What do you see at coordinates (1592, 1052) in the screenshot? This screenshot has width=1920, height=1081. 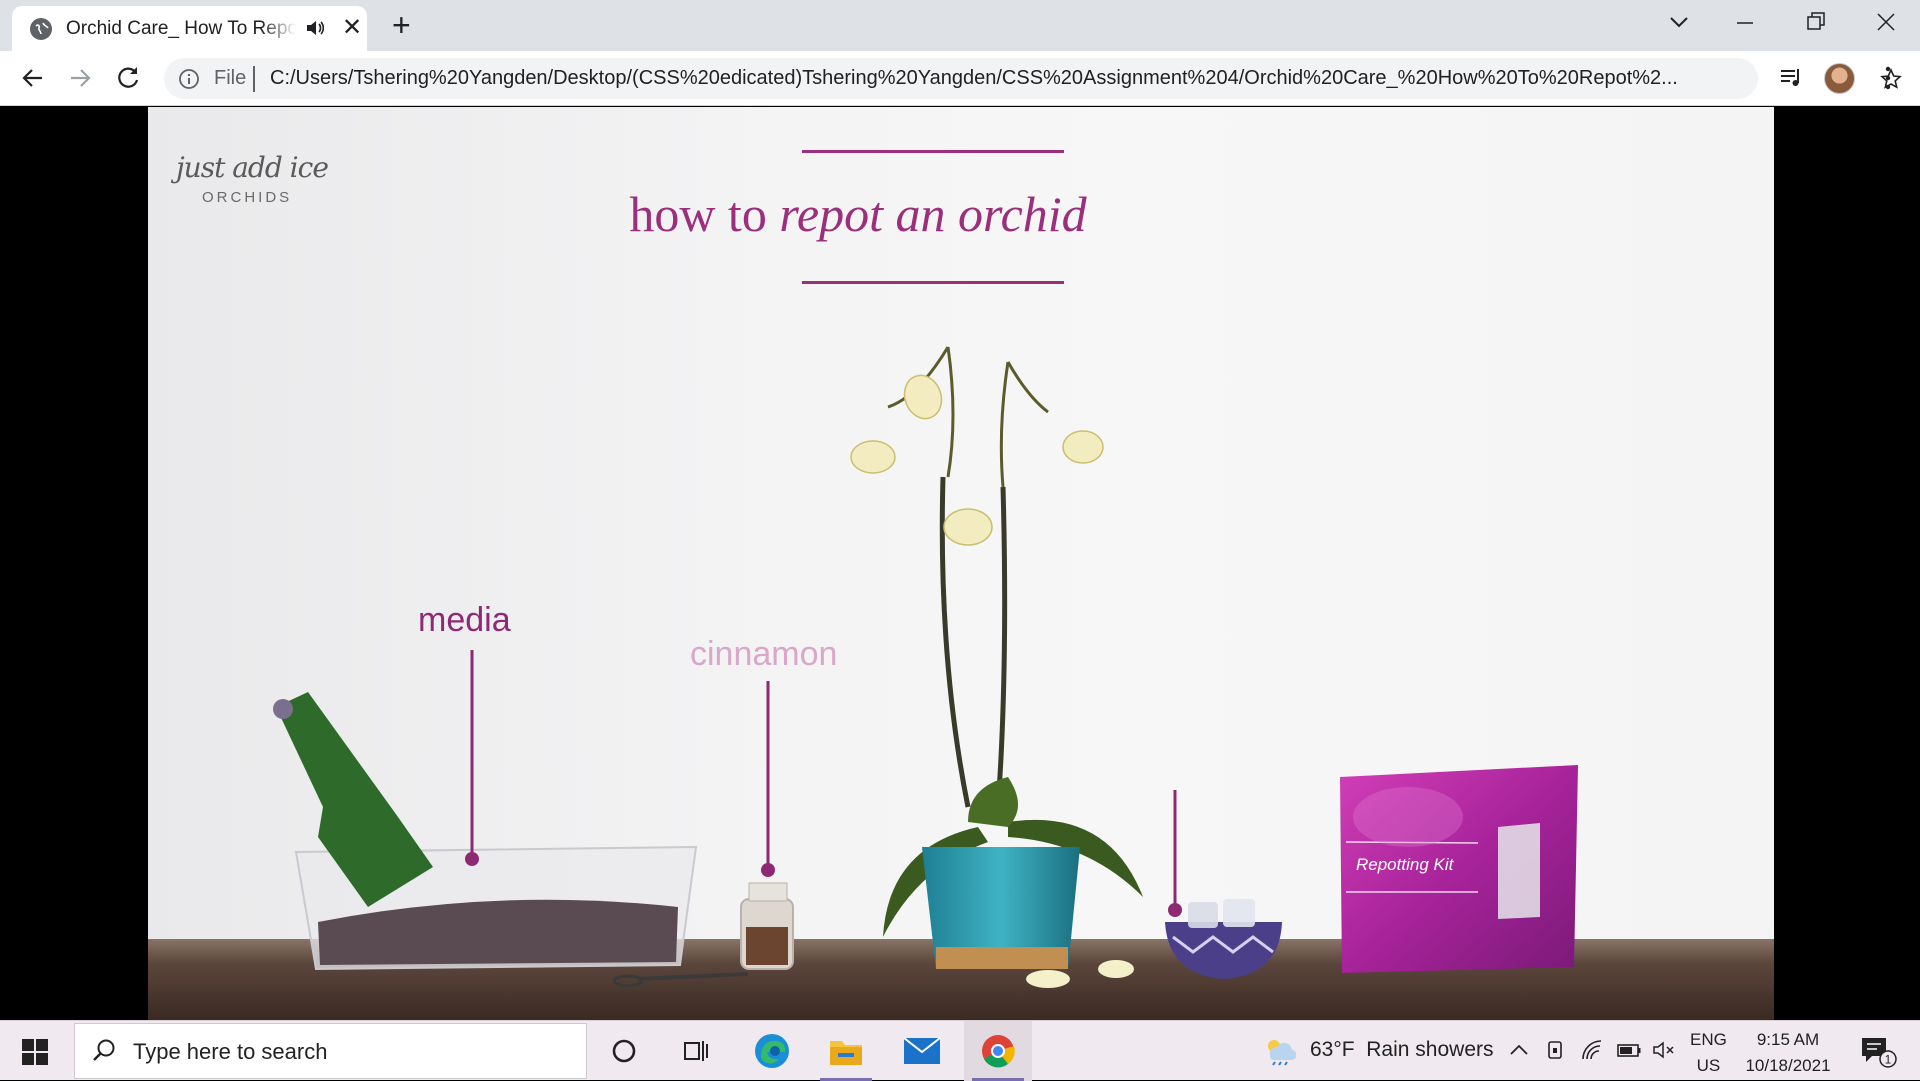 I see `wifi-icon` at bounding box center [1592, 1052].